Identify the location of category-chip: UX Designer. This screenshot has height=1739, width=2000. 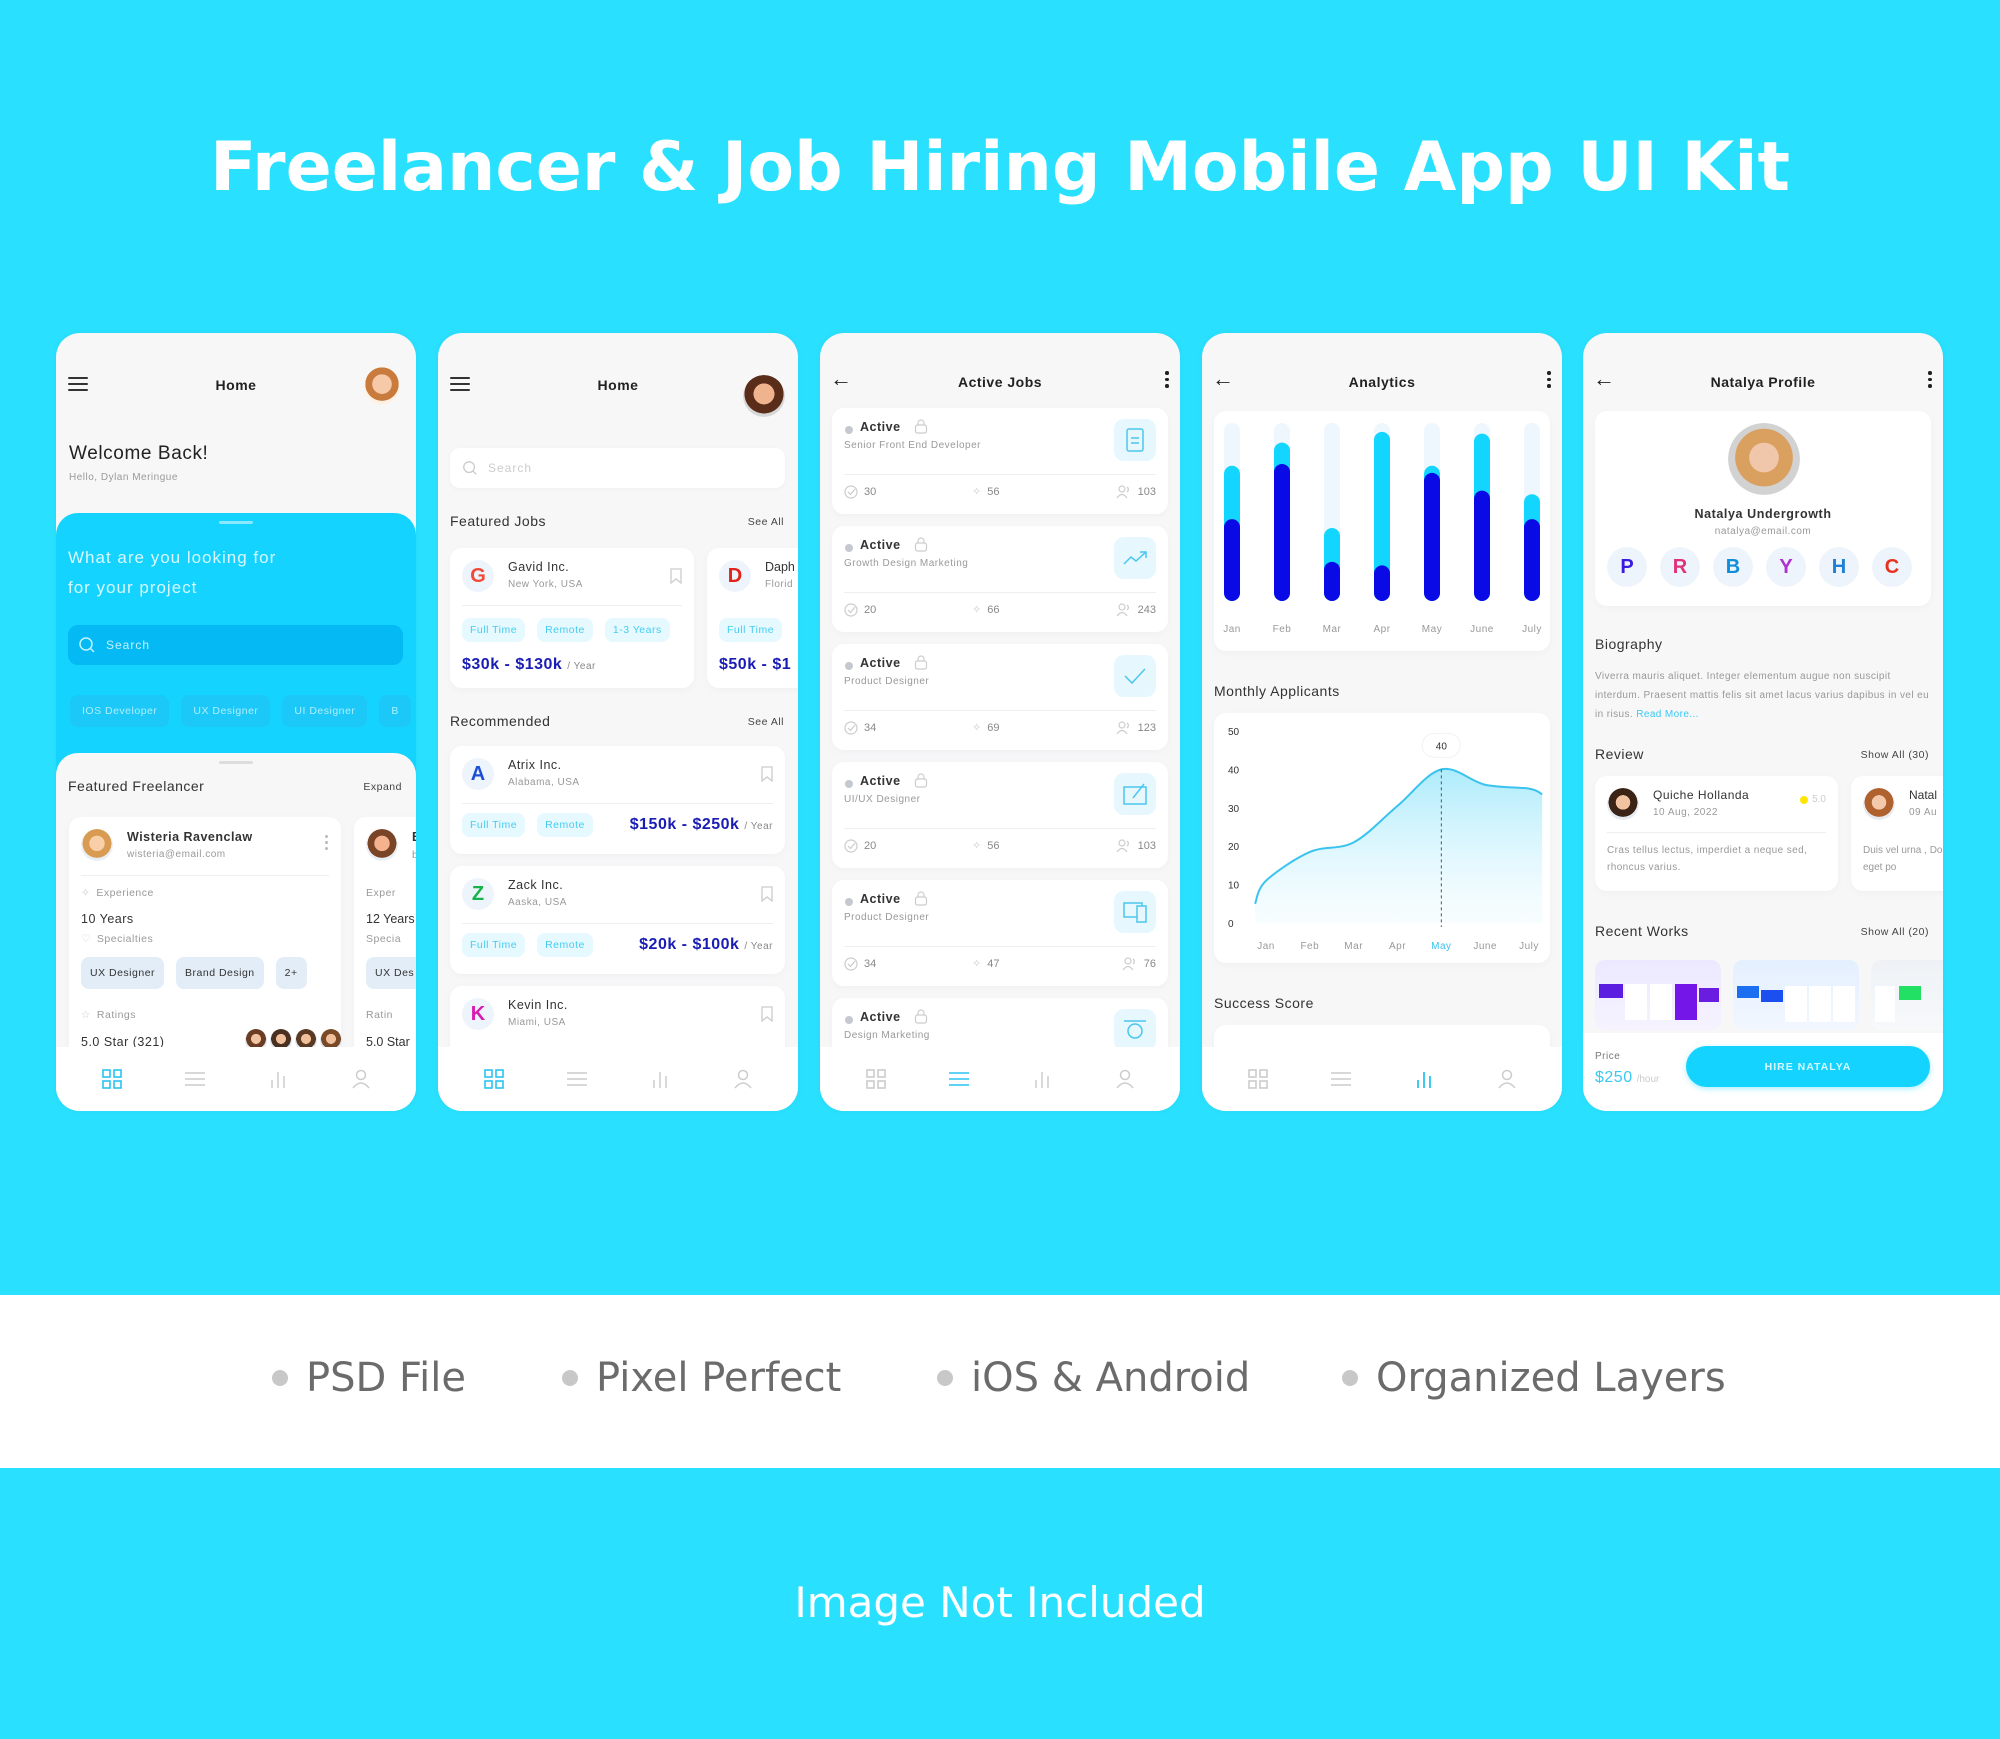
(226, 711).